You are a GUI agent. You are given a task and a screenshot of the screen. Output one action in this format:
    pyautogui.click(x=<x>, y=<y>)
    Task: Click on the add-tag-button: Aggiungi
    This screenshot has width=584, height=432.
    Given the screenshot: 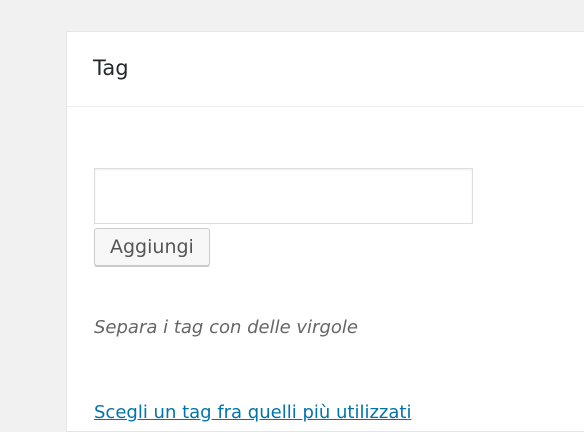 What is the action you would take?
    pyautogui.click(x=152, y=247)
    